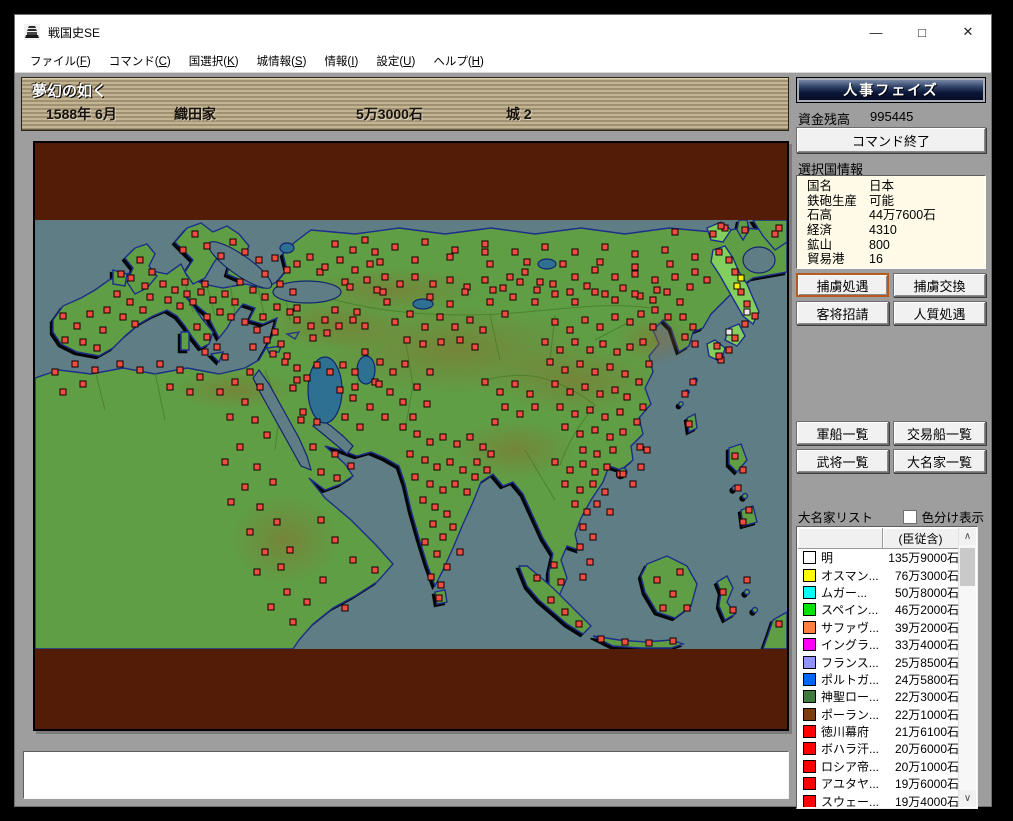 The height and width of the screenshot is (821, 1013). What do you see at coordinates (878, 609) in the screenshot?
I see `daimyo-row: スペイン... 46万2000石` at bounding box center [878, 609].